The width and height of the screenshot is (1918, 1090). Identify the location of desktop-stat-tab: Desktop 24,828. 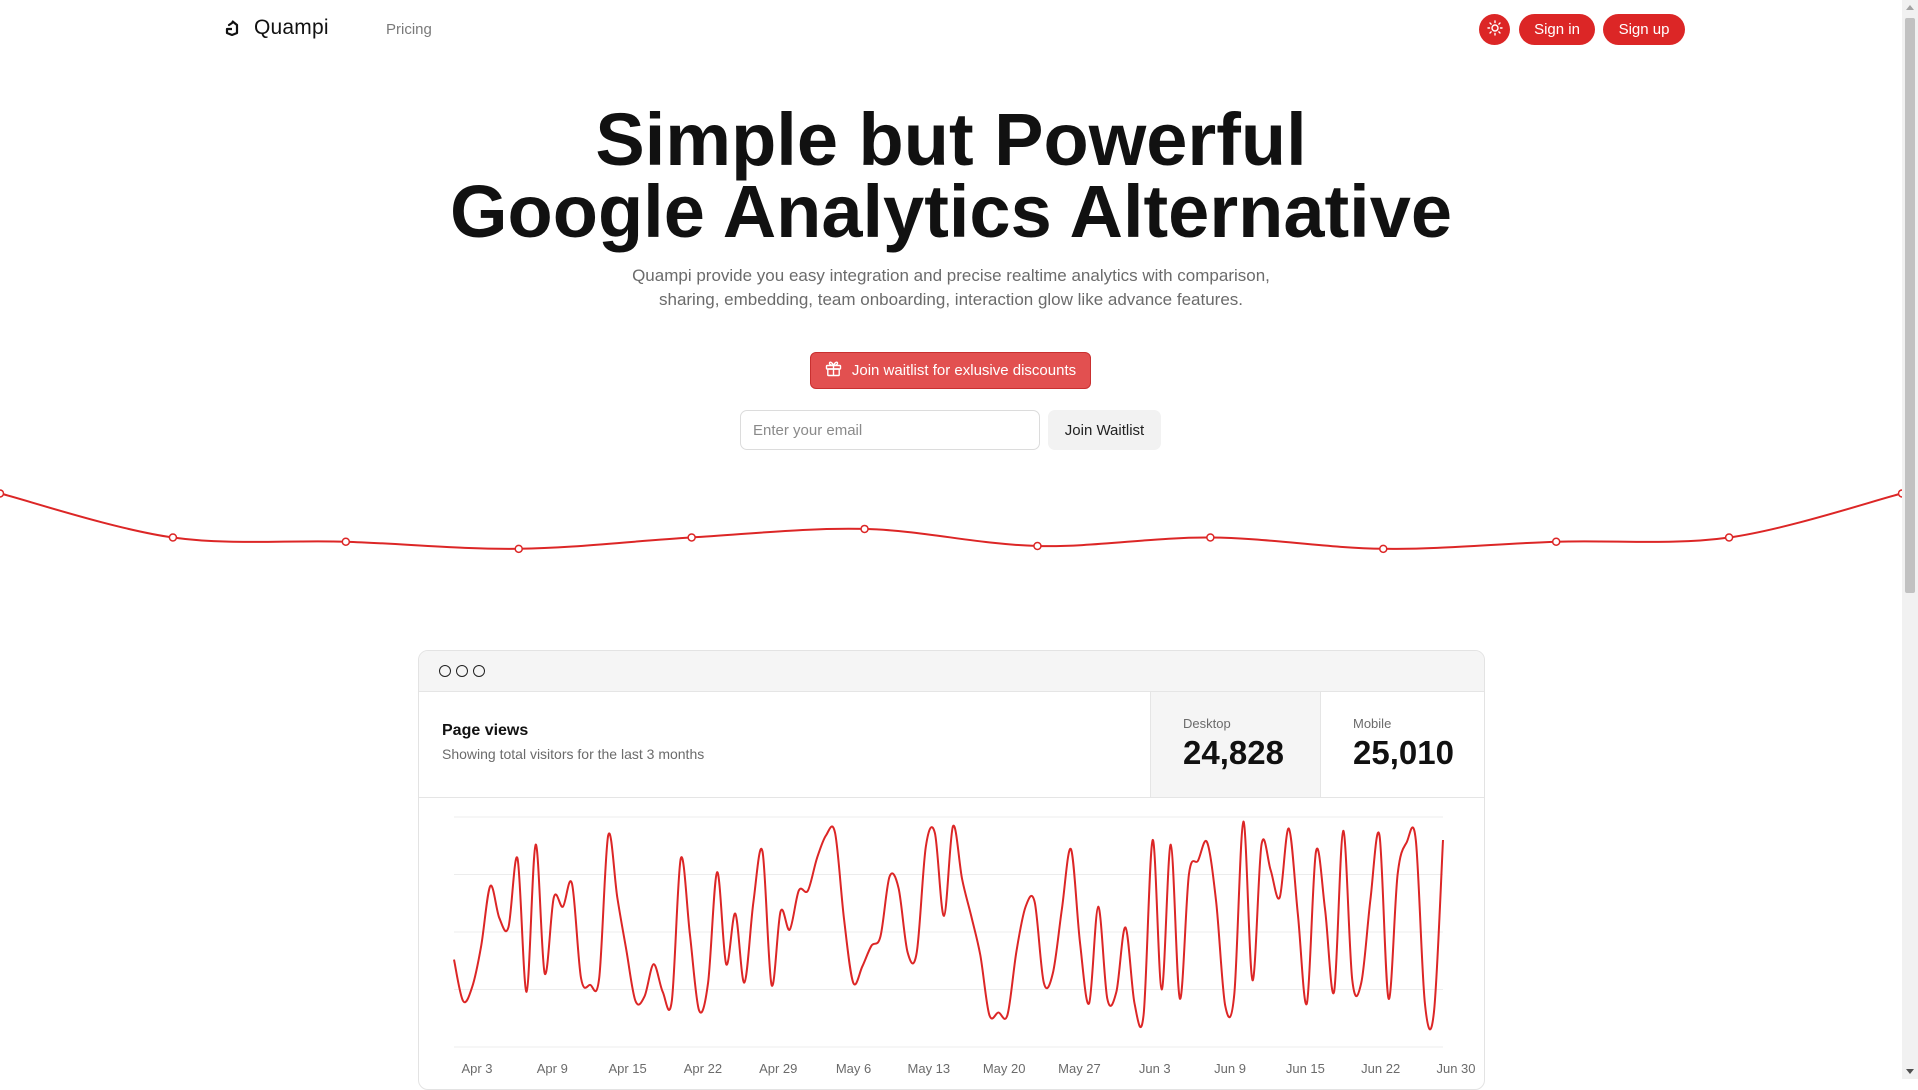
(1235, 744).